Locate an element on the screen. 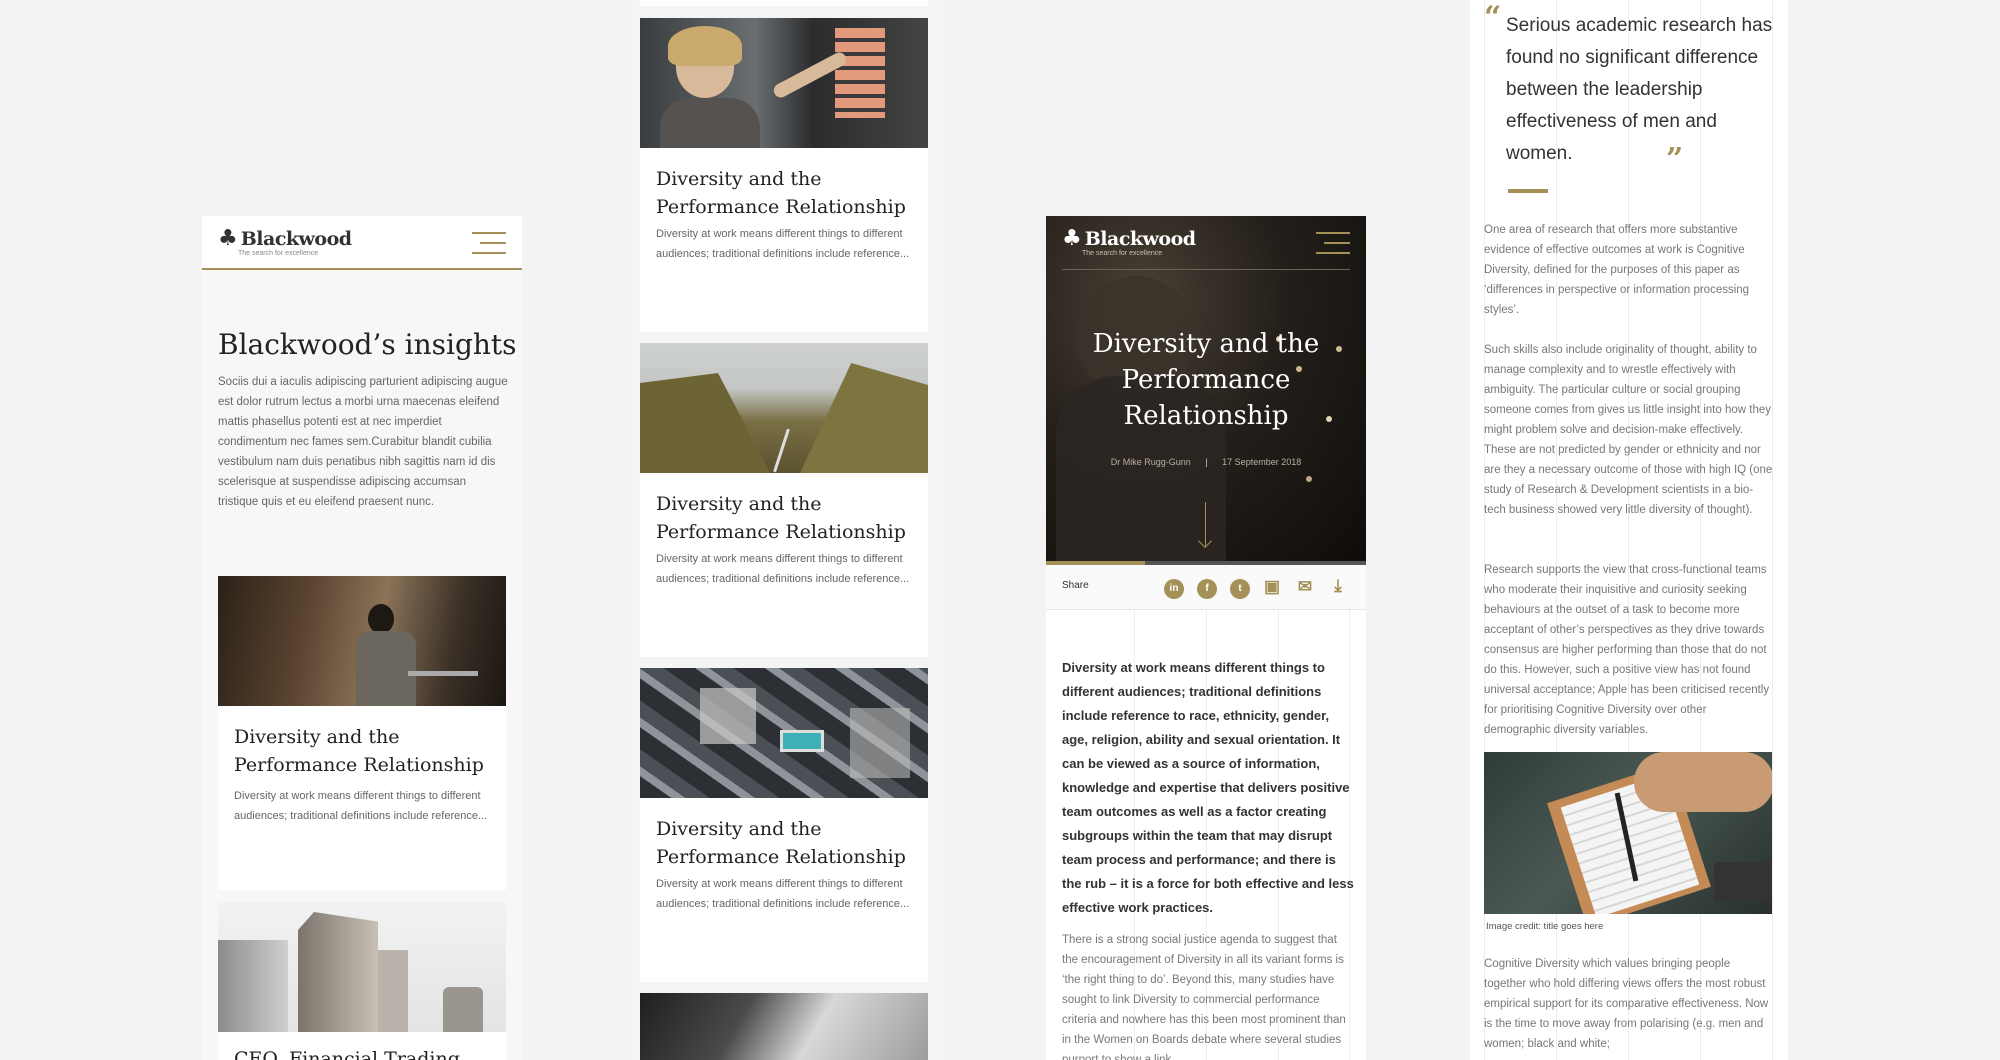 Image resolution: width=2000 pixels, height=1060 pixels. article-author: Dr Mike Rugg-Gunn is located at coordinates (1150, 462).